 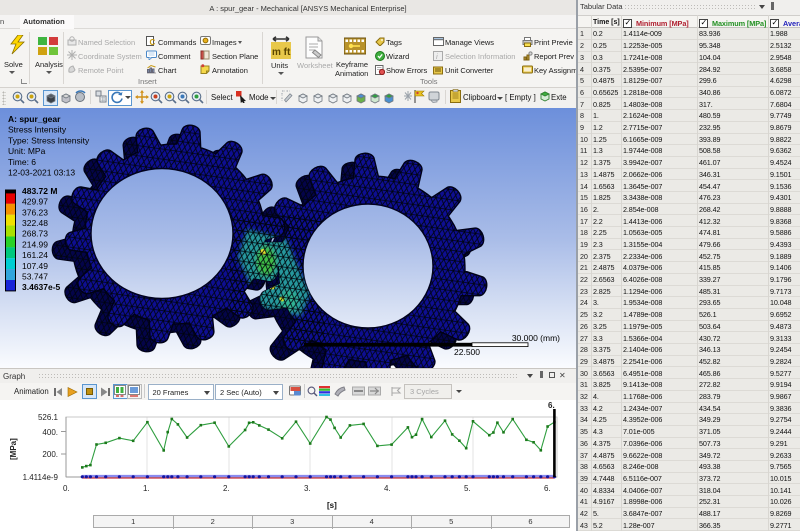 What do you see at coordinates (35, 212) in the screenshot?
I see `svg-text: 376.23` at bounding box center [35, 212].